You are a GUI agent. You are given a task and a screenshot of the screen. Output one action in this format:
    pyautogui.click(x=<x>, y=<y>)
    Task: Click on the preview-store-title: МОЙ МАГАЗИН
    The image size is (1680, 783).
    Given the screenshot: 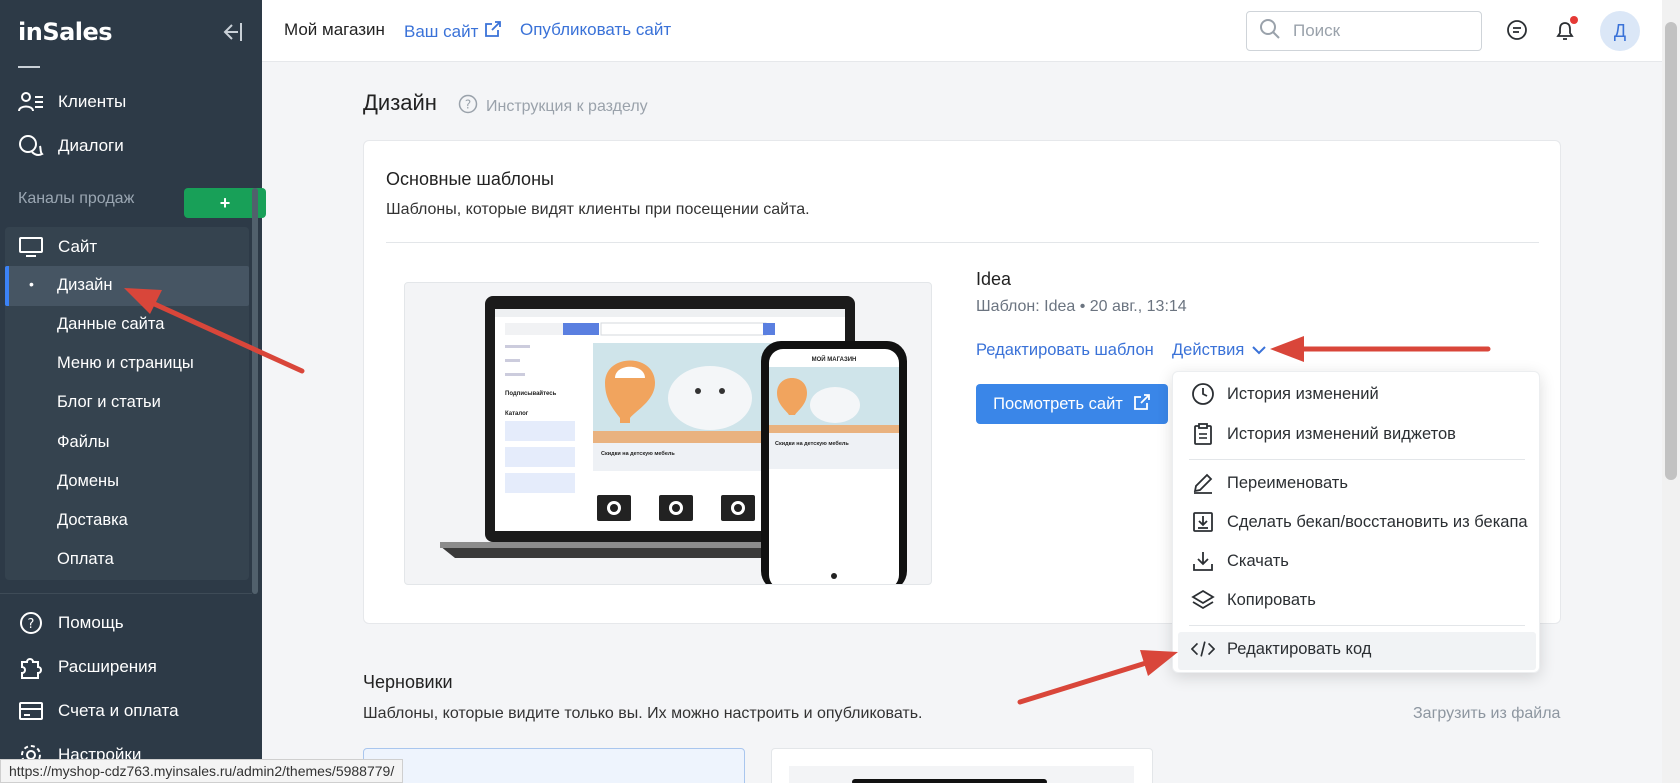 What is the action you would take?
    pyautogui.click(x=834, y=359)
    